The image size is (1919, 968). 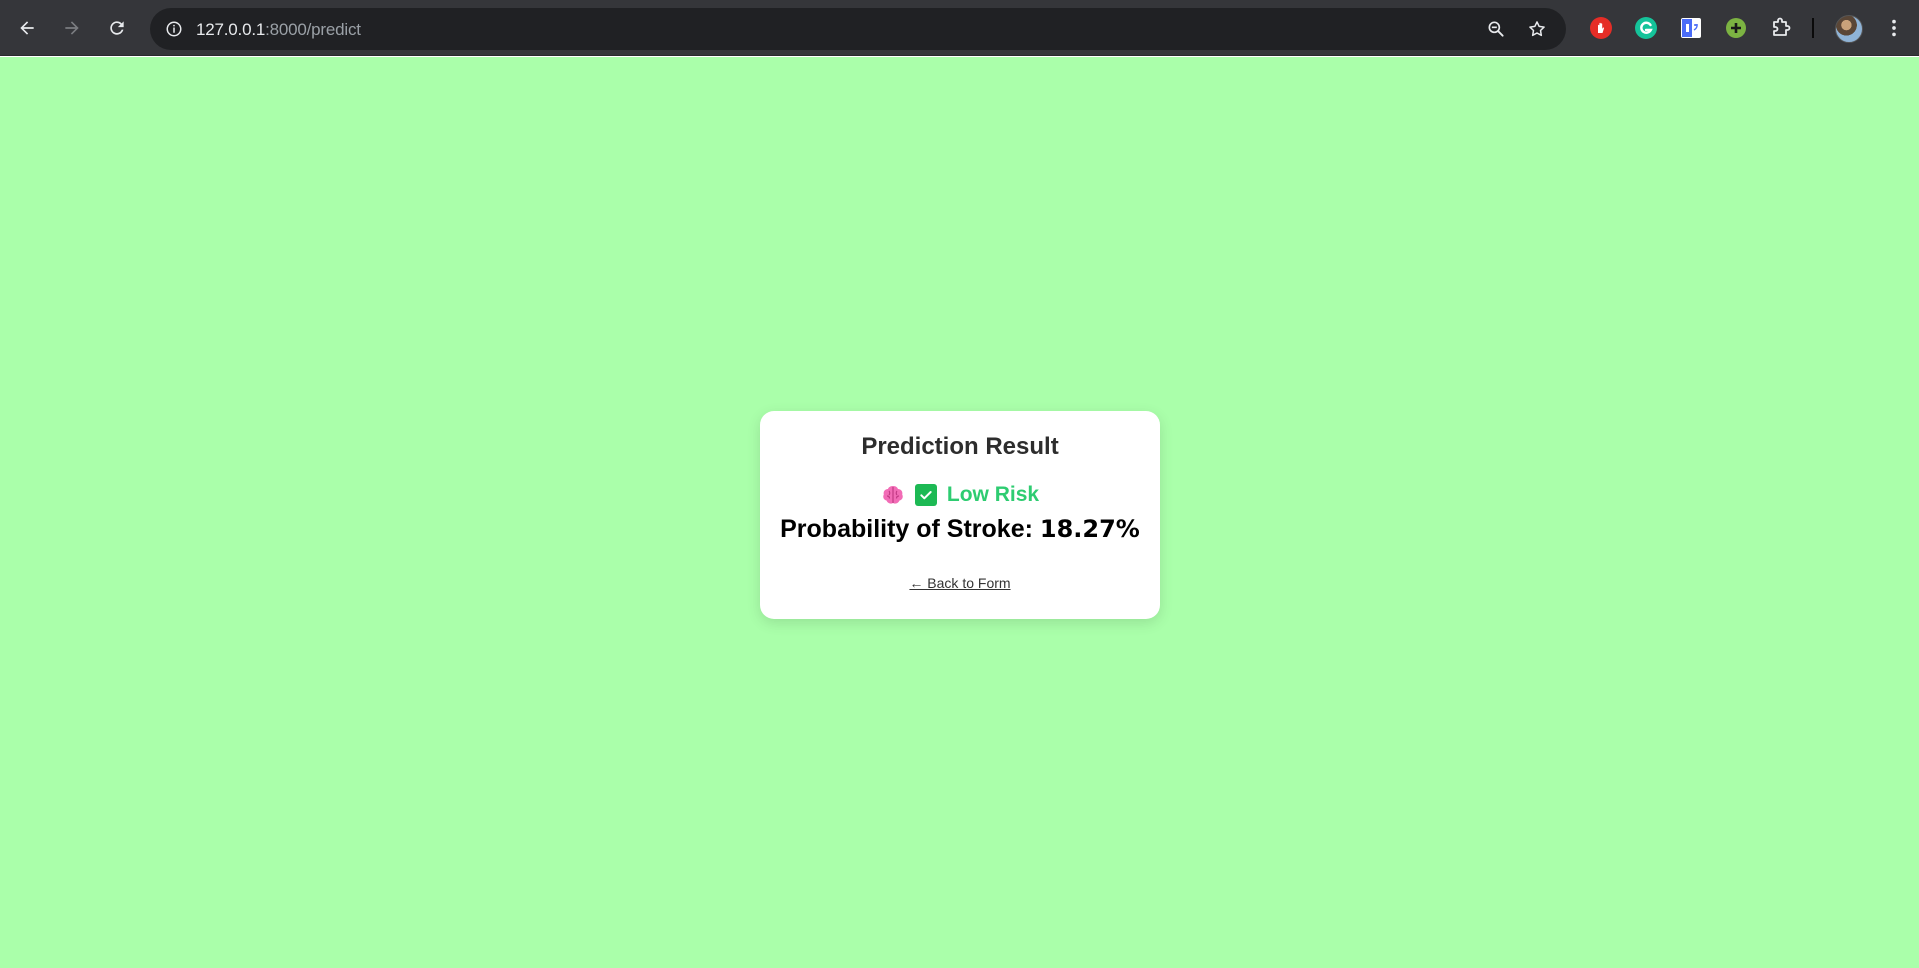 I want to click on browser-menu-button, so click(x=1894, y=28).